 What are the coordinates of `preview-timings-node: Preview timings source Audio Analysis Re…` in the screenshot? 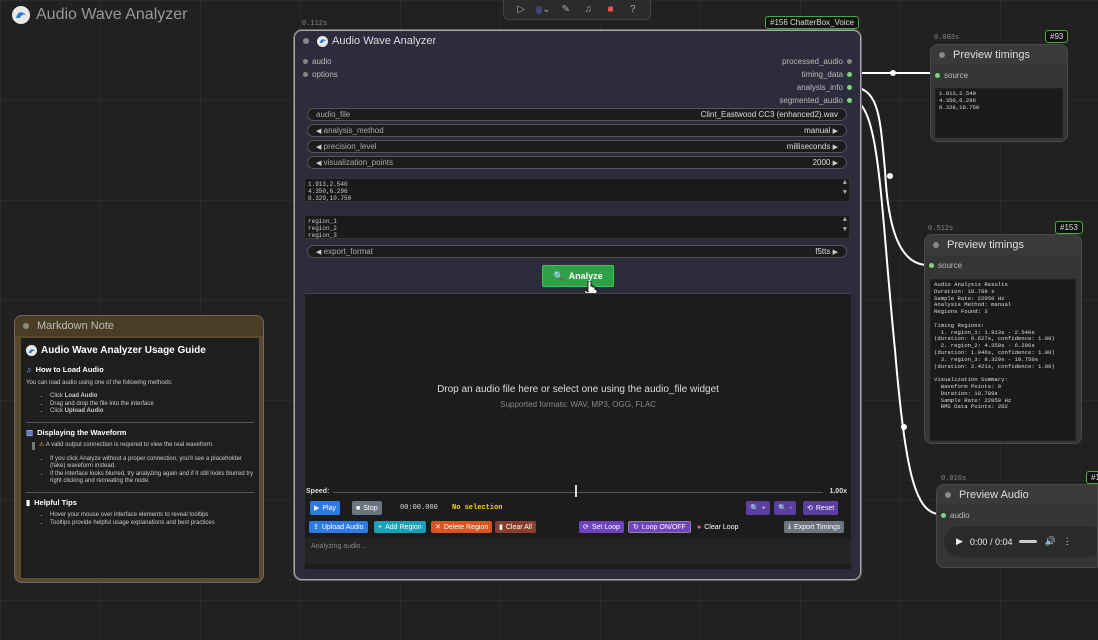 It's located at (1003, 339).